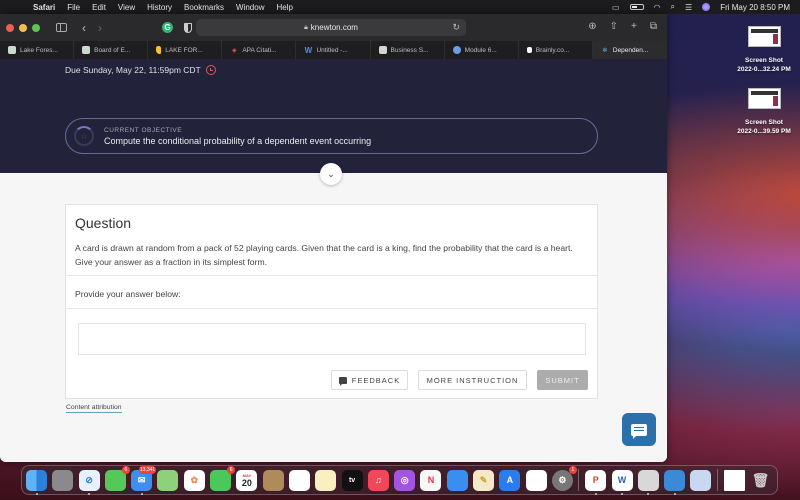  I want to click on menu-clock: Fri May 20 8:50 PM, so click(755, 7).